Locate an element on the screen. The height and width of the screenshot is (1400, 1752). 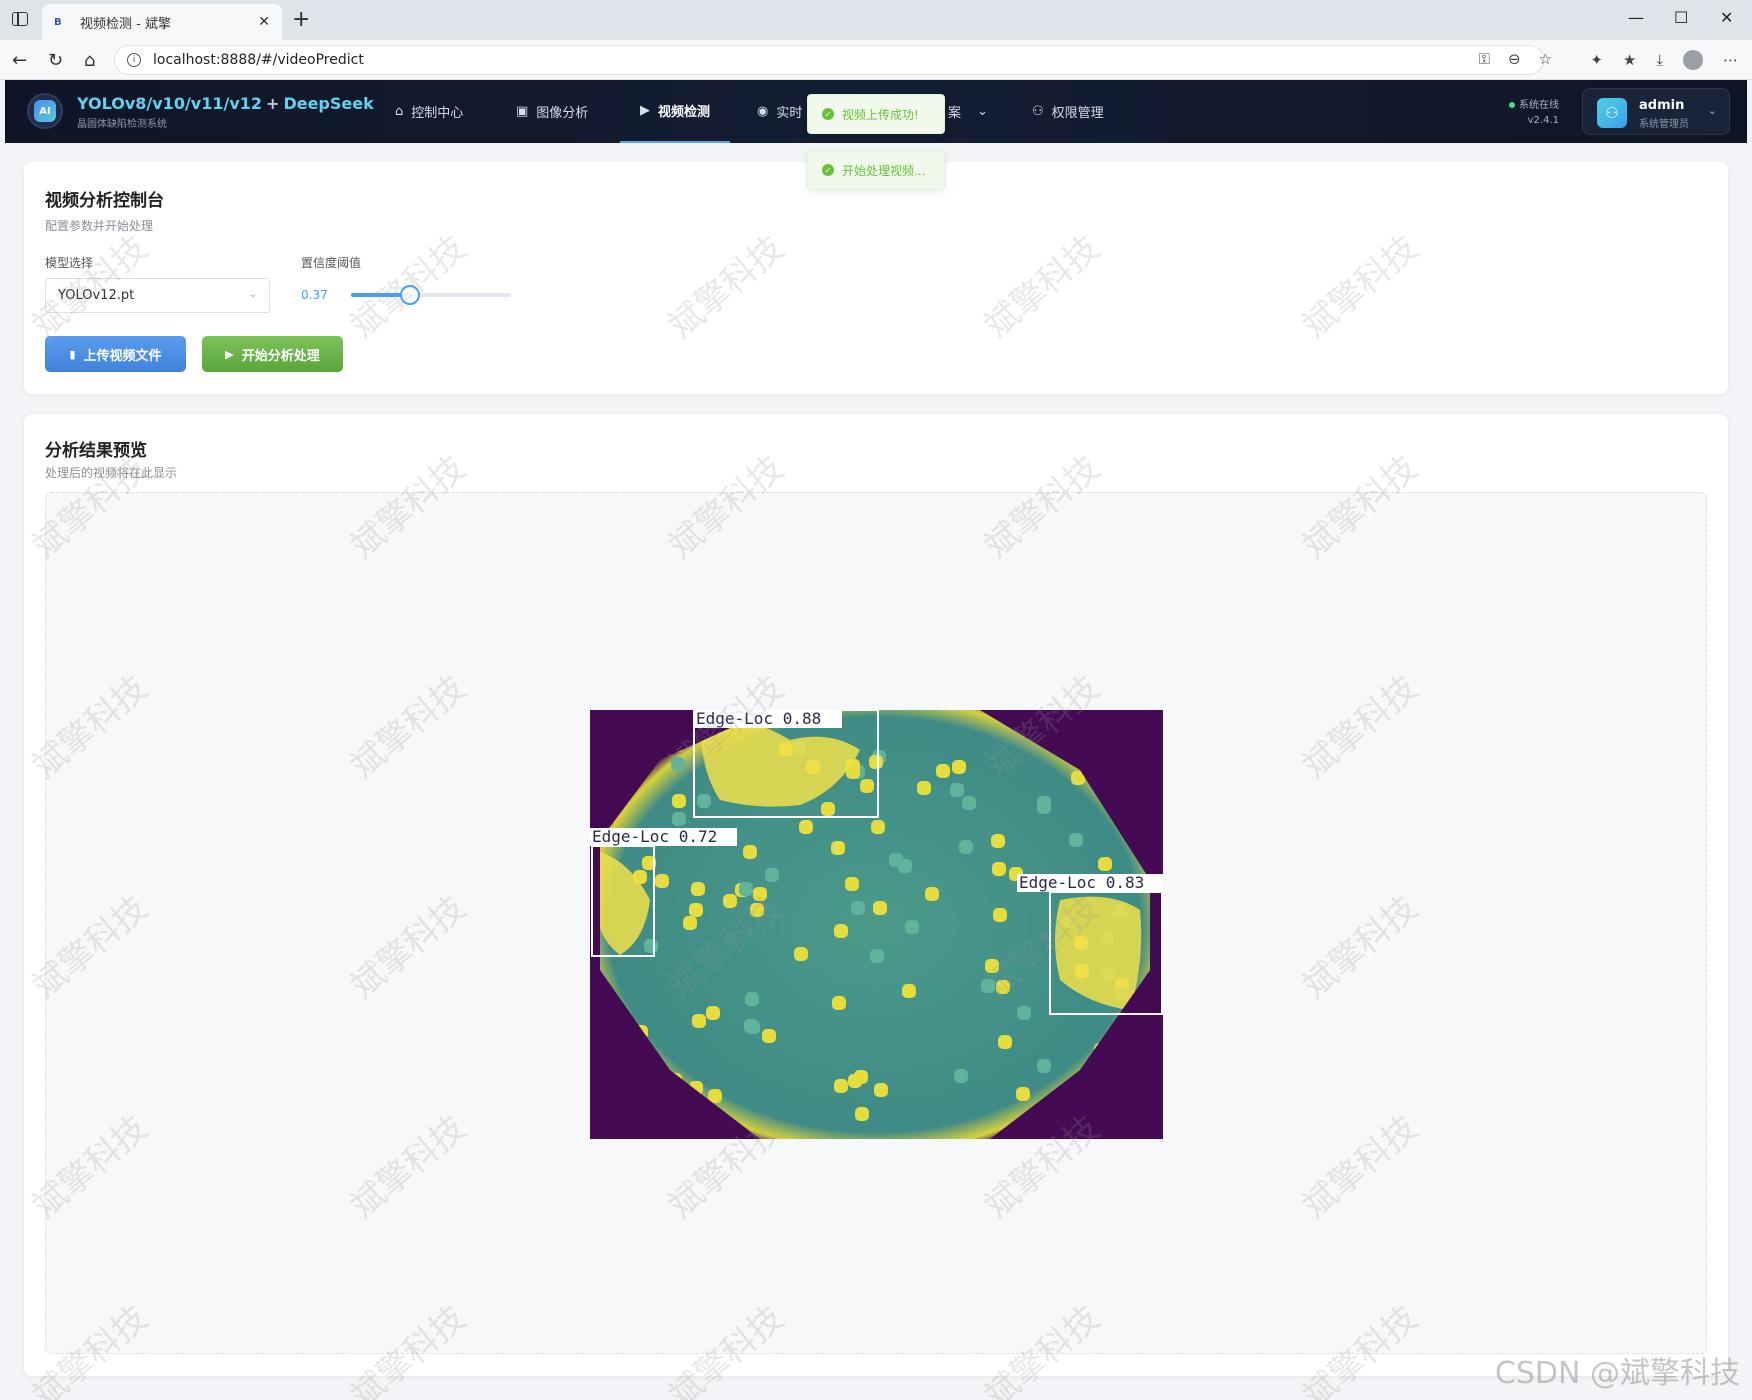
new-tab-icon: + is located at coordinates (301, 19).